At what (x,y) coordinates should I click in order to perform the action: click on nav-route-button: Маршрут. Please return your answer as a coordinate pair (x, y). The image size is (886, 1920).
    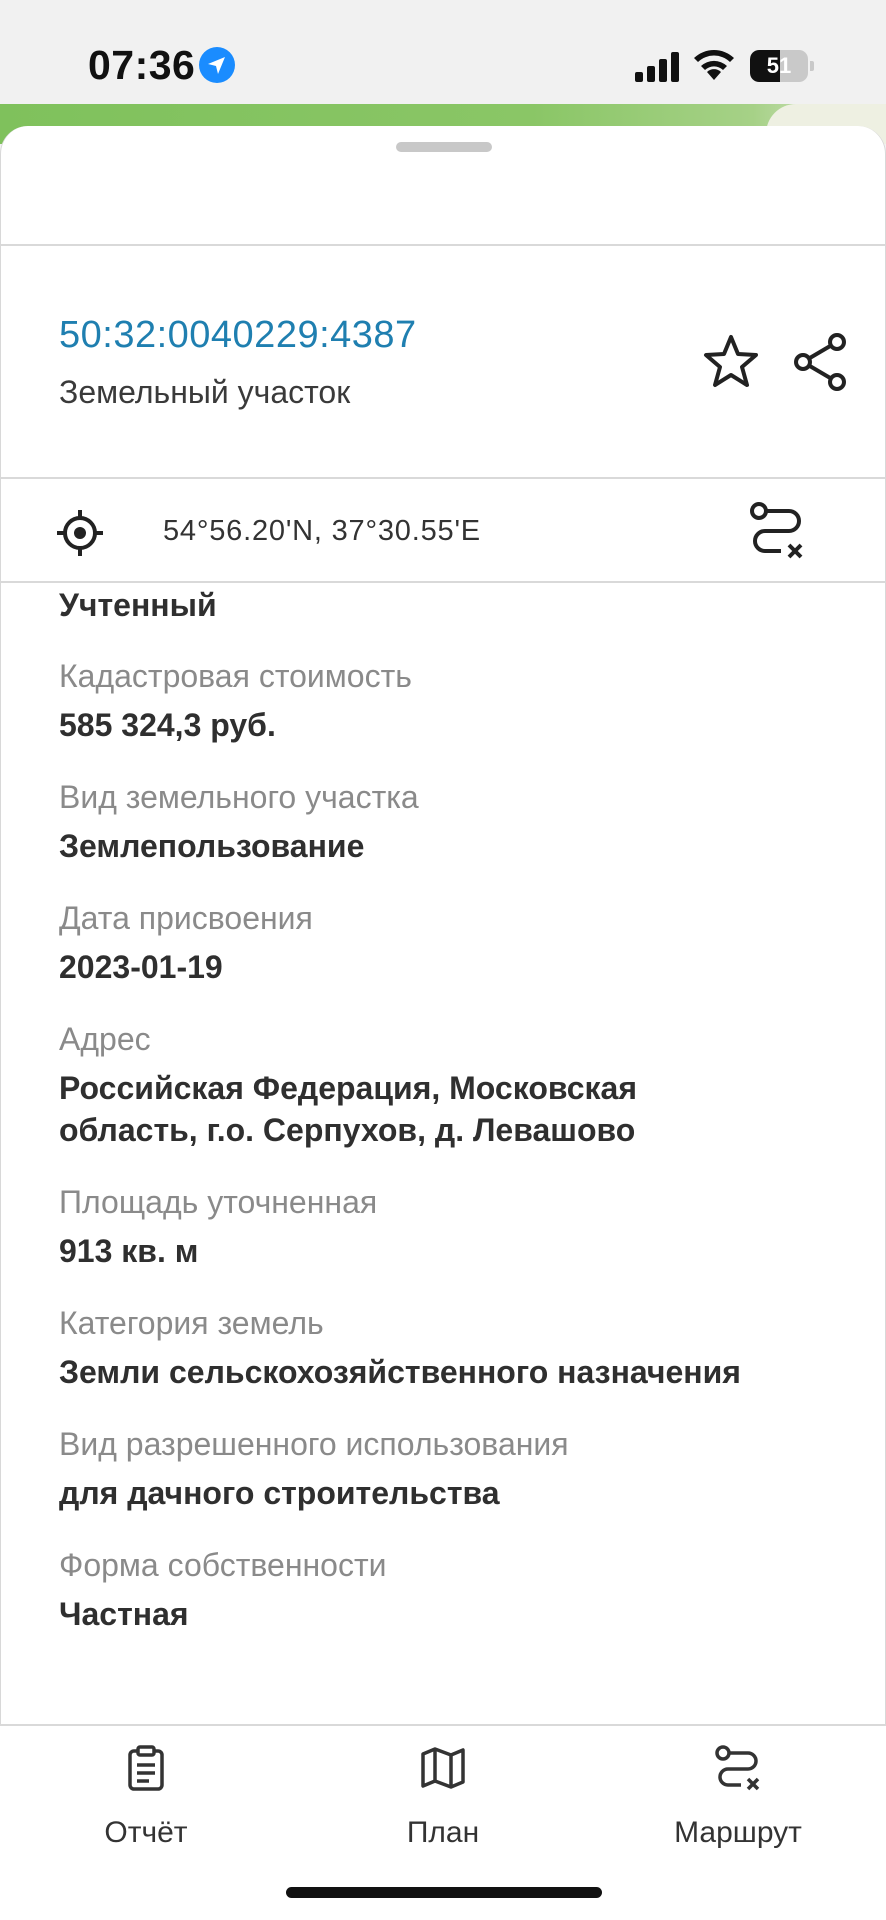
    Looking at the image, I should click on (738, 1797).